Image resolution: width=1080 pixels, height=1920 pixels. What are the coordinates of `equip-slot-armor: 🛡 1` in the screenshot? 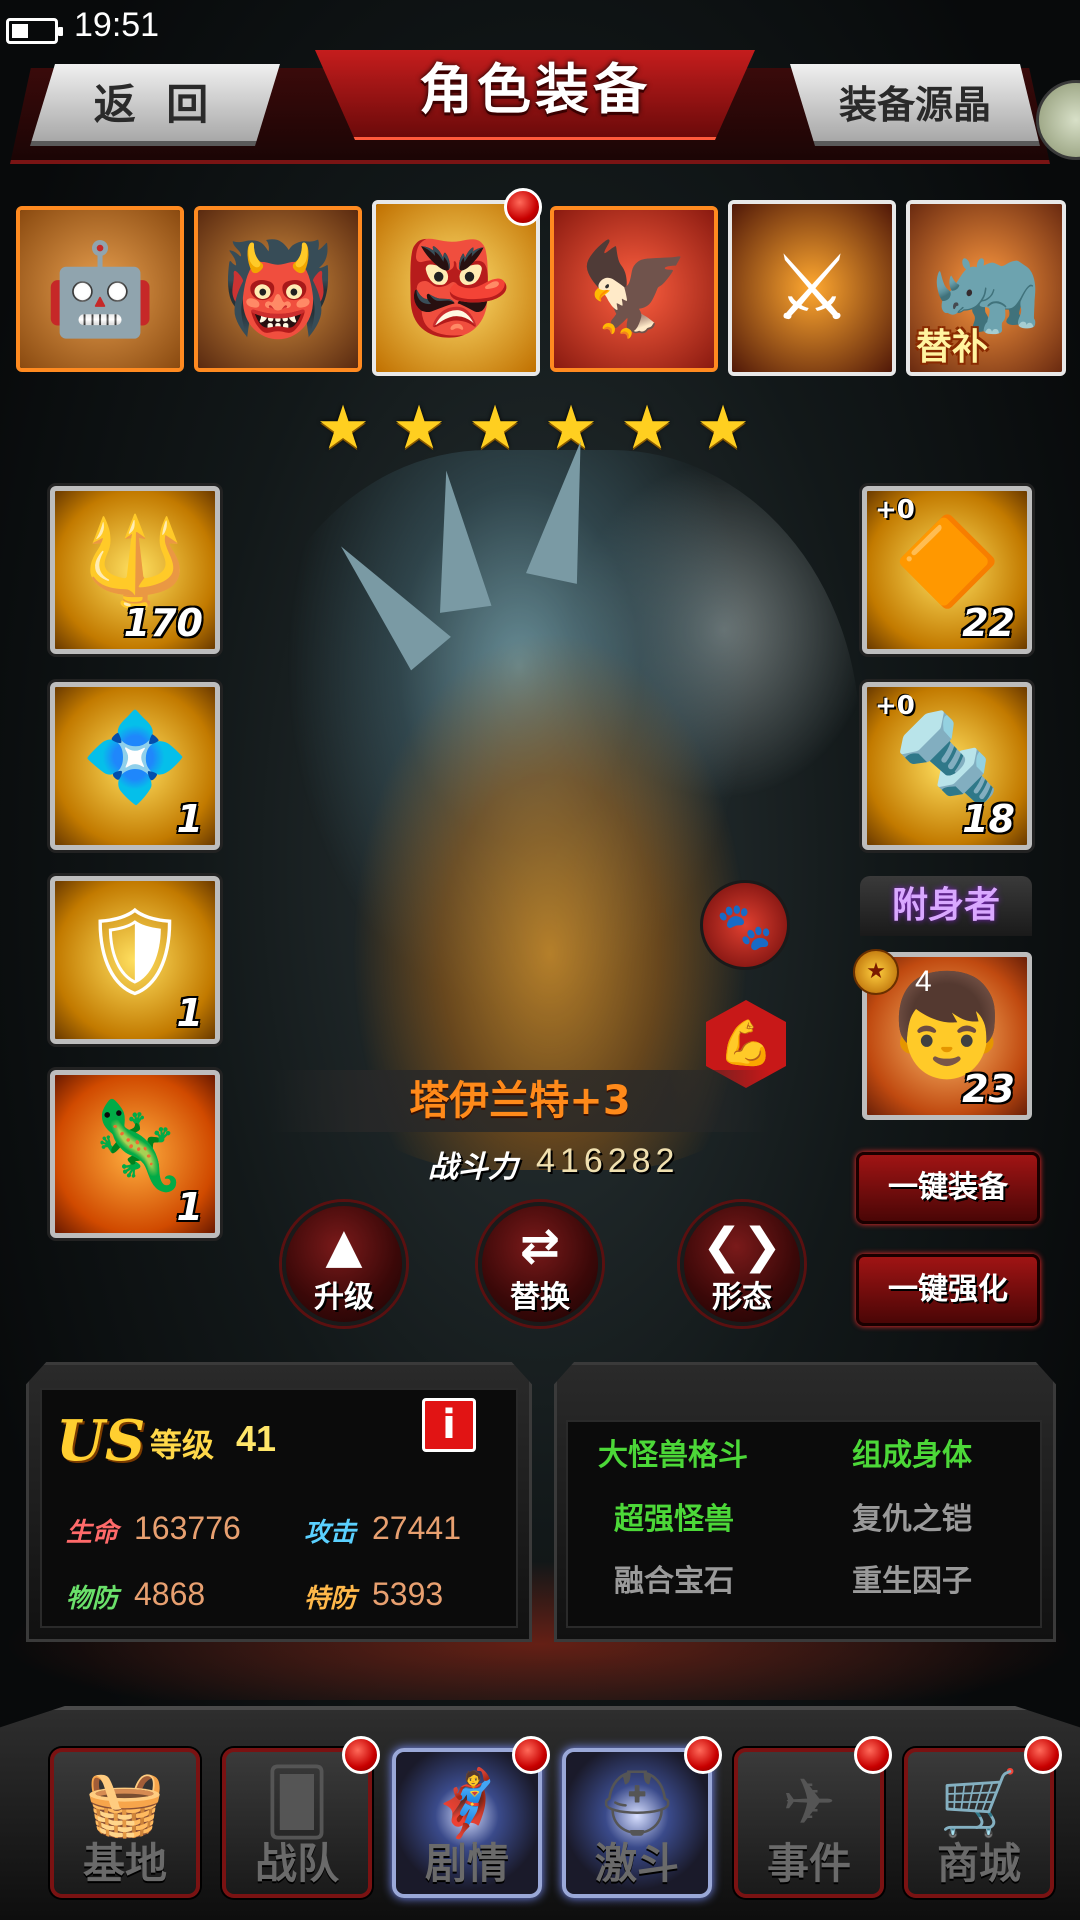 It's located at (135, 960).